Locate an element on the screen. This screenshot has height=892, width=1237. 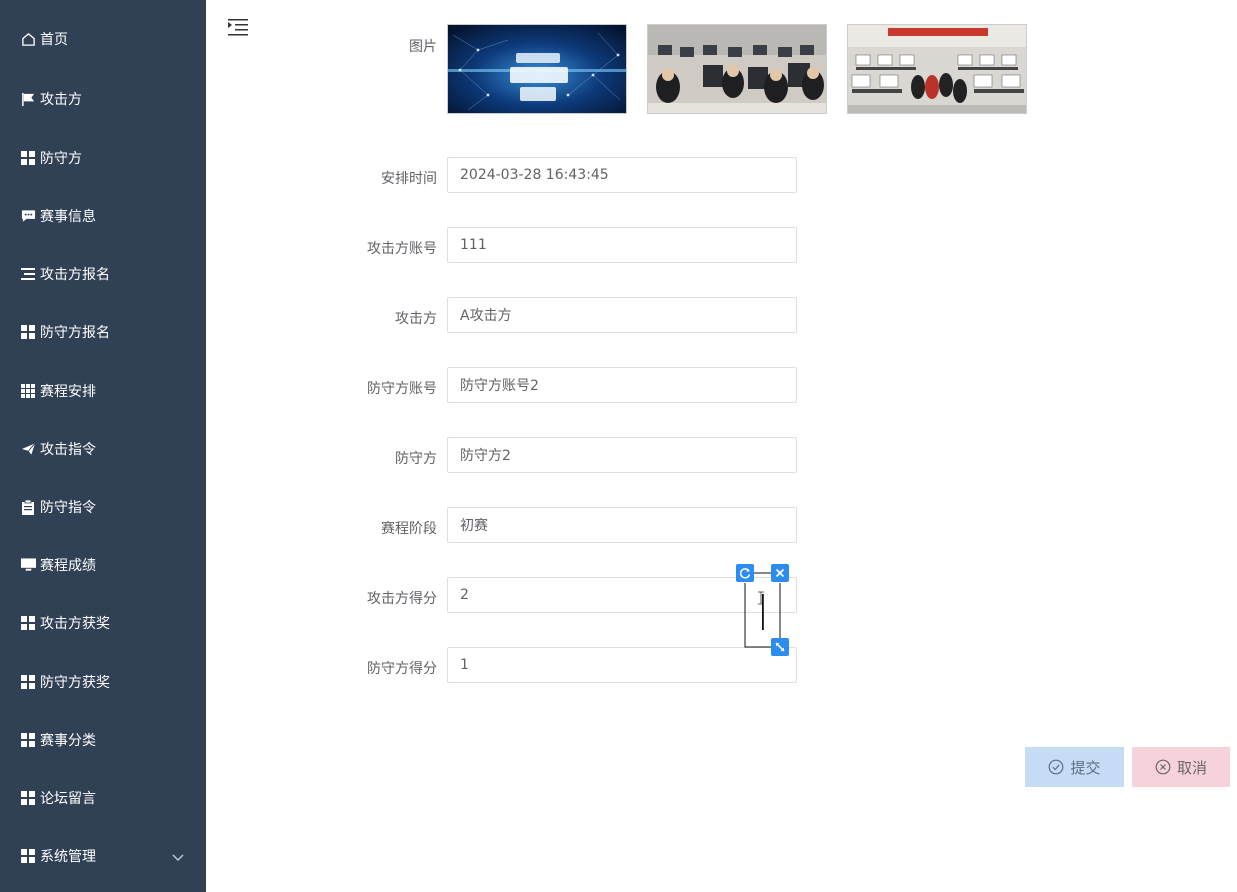
sidebar-item-label: 论坛留言 is located at coordinates (68, 799).